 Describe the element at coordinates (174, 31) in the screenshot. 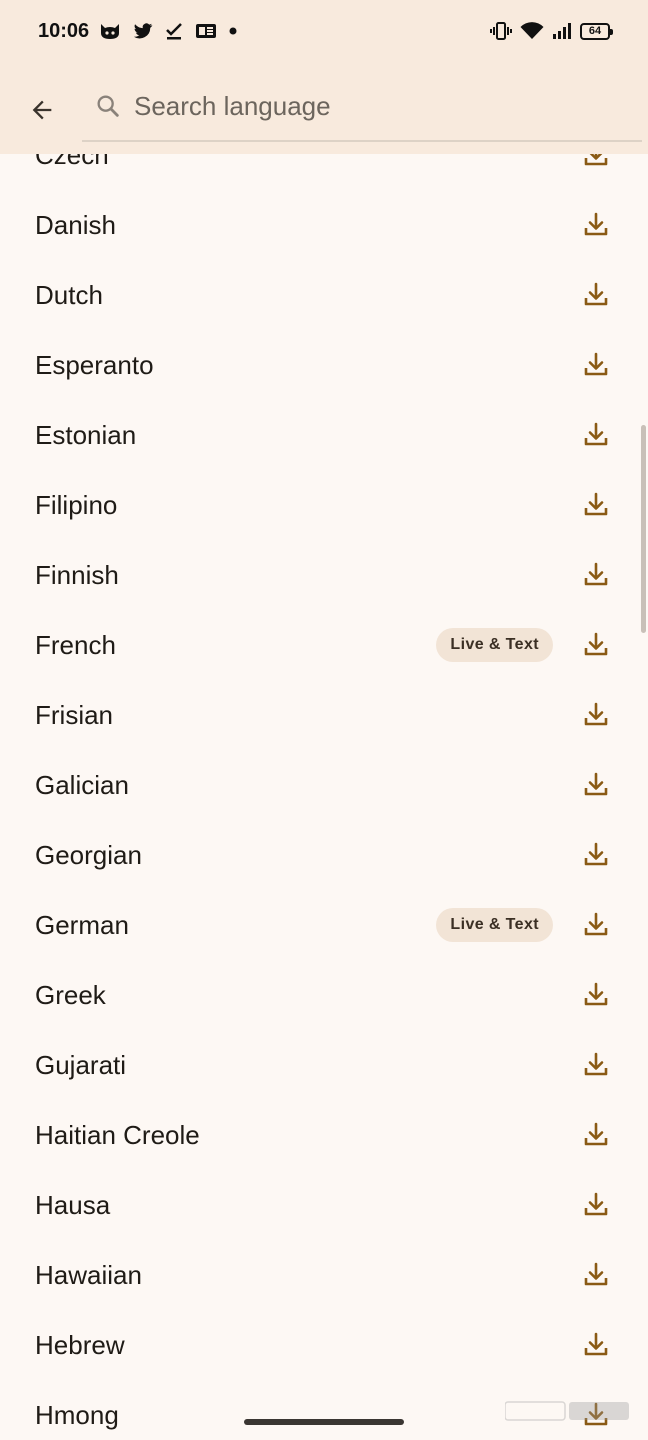

I see `checkmark-icon` at that location.